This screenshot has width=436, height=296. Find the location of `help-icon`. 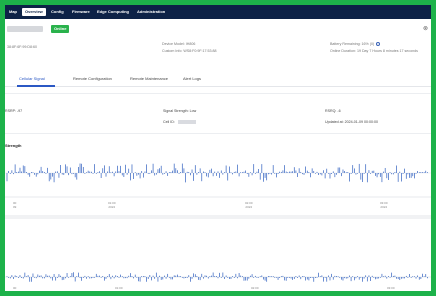

help-icon is located at coordinates (378, 44).